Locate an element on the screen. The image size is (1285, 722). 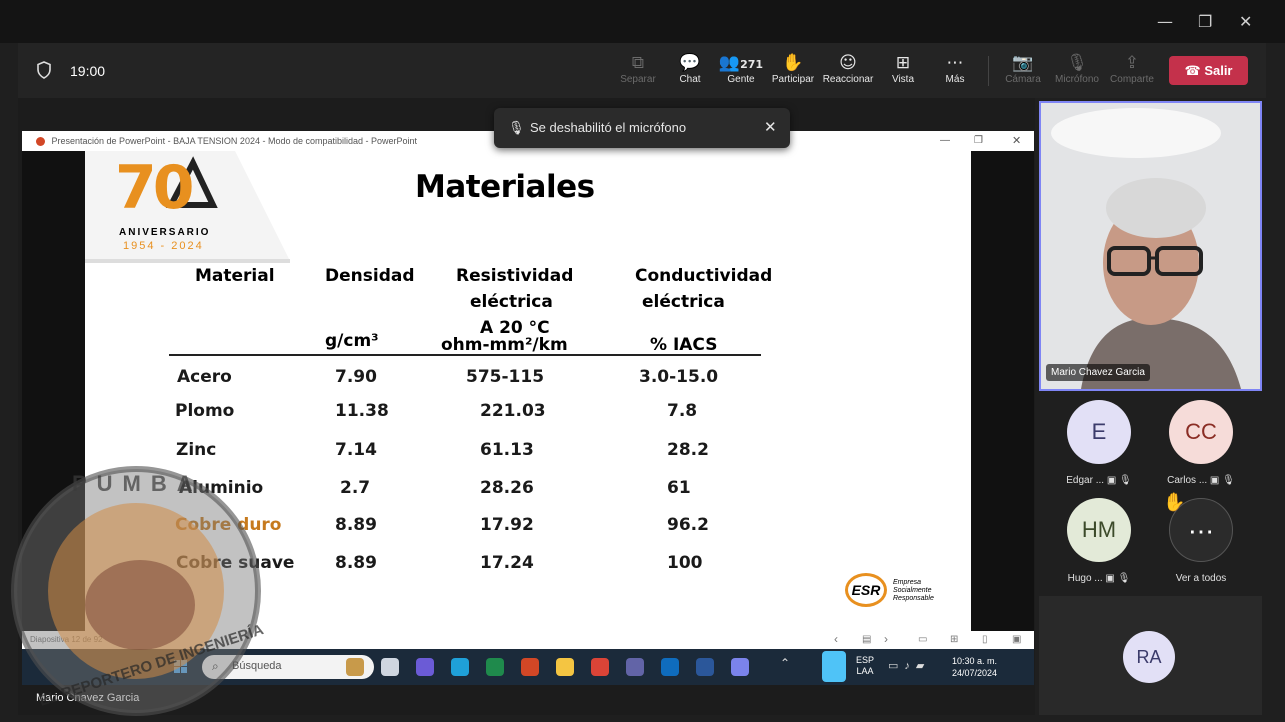
avatar: E is located at coordinates (1099, 432).